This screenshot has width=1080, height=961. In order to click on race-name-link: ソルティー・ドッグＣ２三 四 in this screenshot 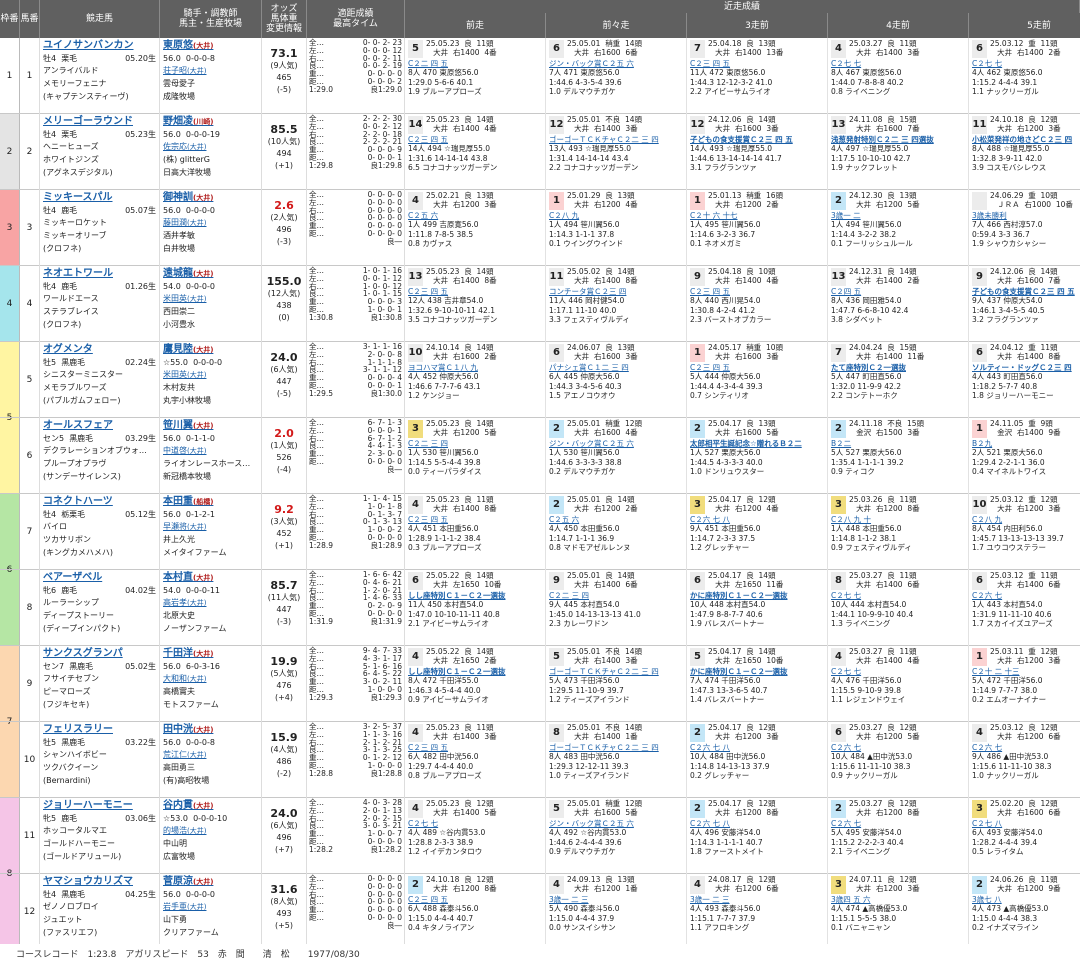, I will do `click(1022, 367)`.